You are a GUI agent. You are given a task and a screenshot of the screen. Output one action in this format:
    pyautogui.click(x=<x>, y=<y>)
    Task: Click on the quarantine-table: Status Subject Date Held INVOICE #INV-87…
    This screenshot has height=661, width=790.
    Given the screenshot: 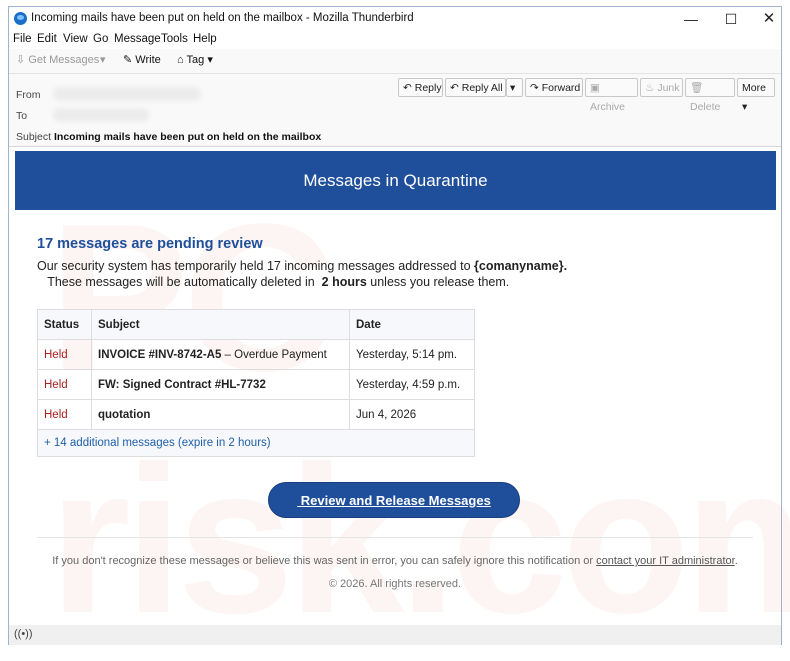 What is the action you would take?
    pyautogui.click(x=256, y=383)
    